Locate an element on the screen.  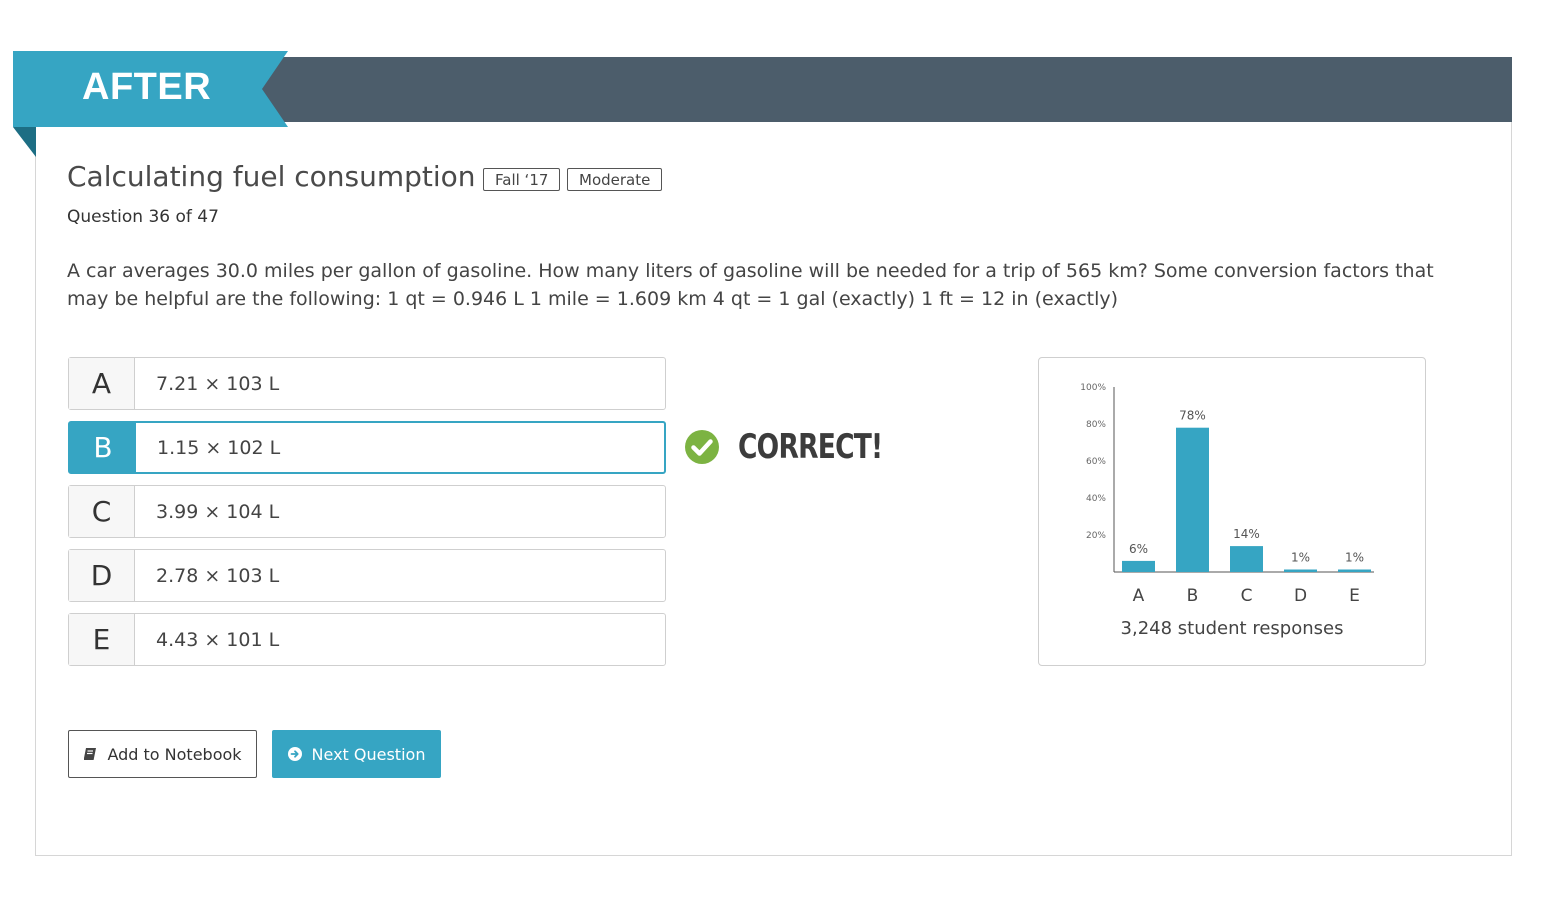
bar-value-label: 6% is located at coordinates (1138, 549).